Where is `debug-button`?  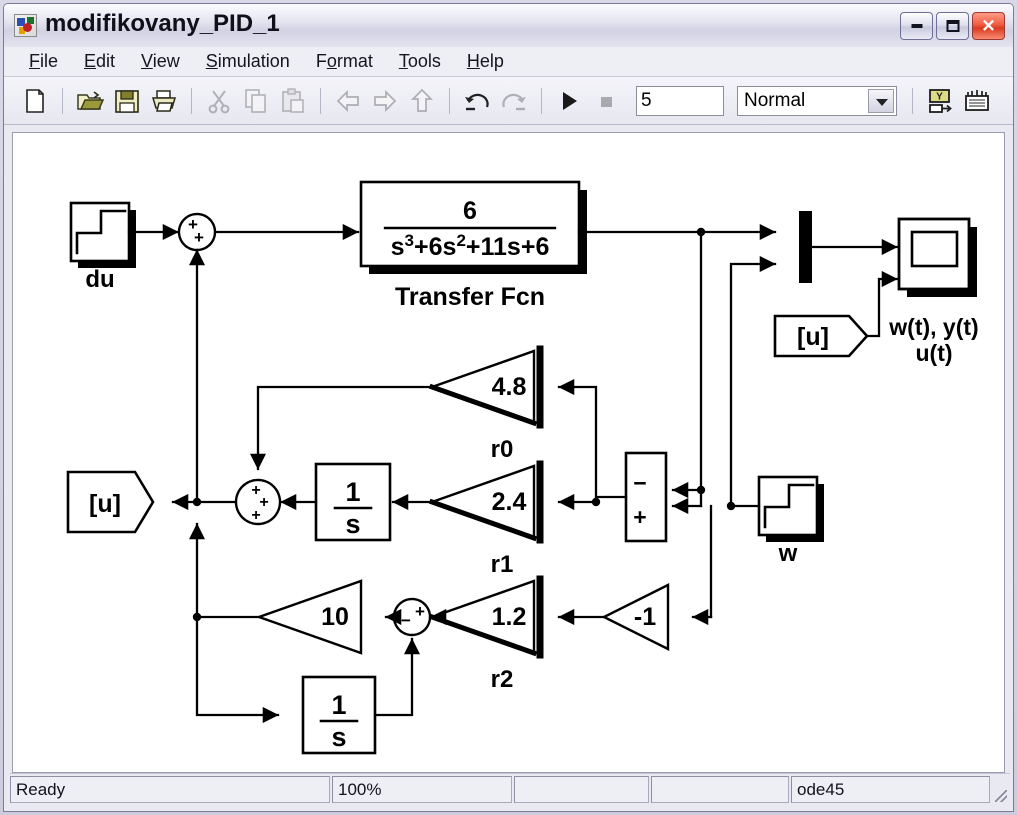 debug-button is located at coordinates (977, 101).